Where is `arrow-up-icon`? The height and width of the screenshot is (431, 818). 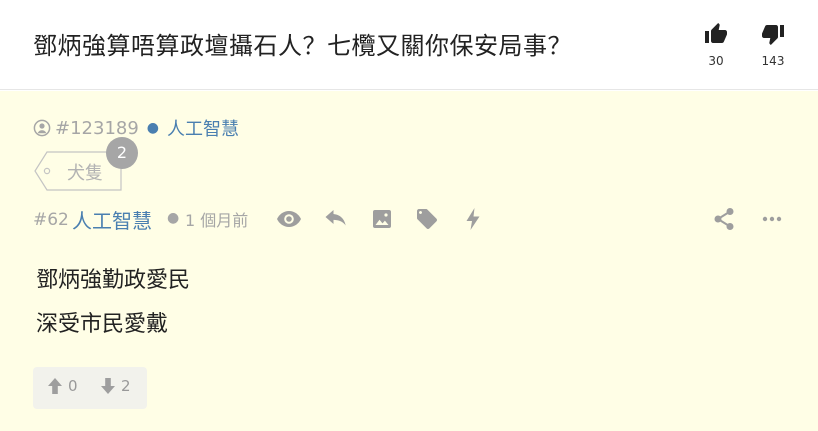 arrow-up-icon is located at coordinates (55, 386).